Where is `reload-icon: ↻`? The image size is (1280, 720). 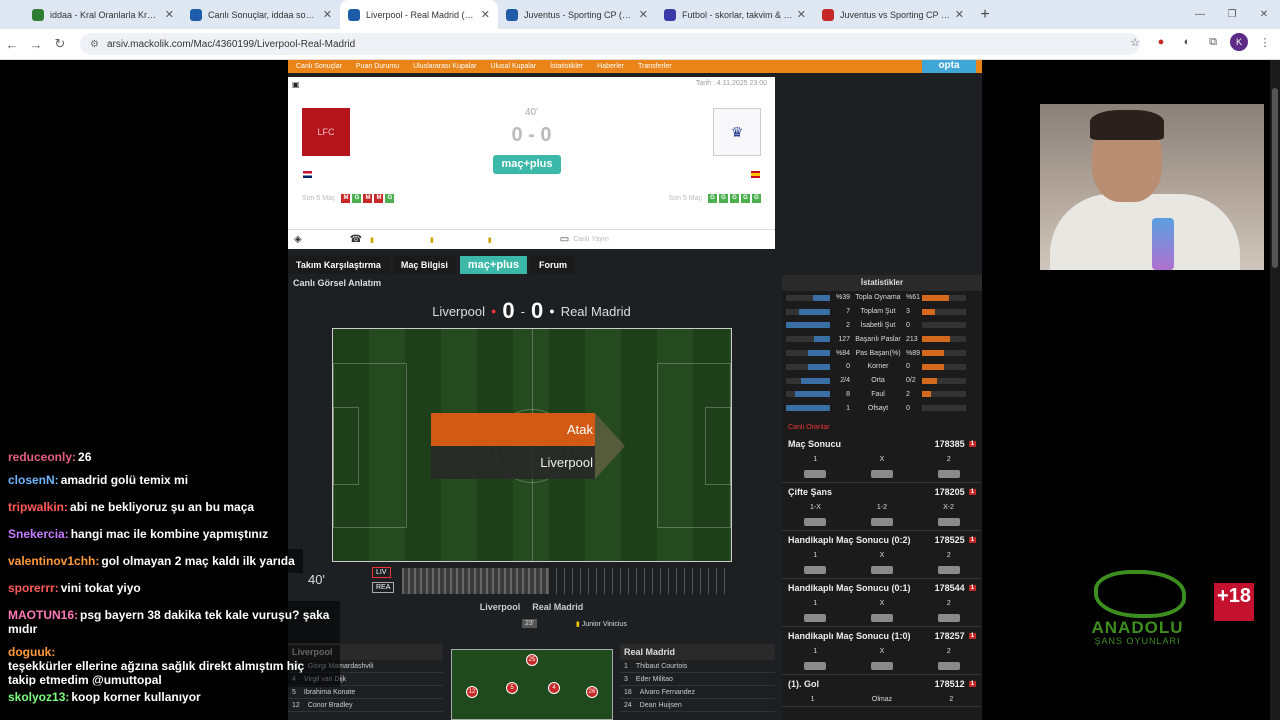
reload-icon: ↻ is located at coordinates (60, 44).